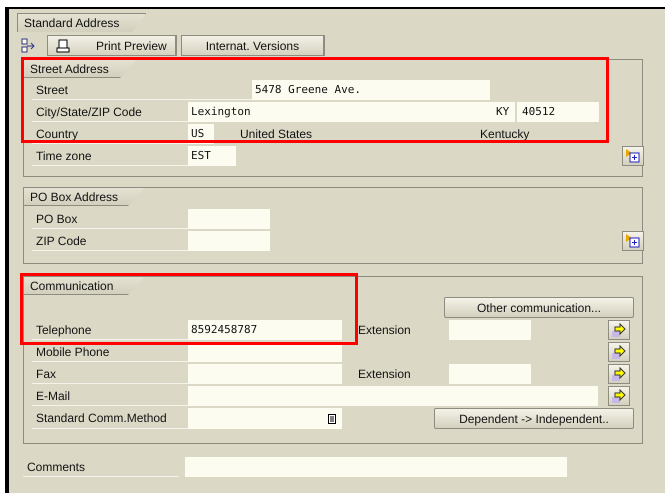  I want to click on toolbar-button: Internat. Versions, so click(253, 45).